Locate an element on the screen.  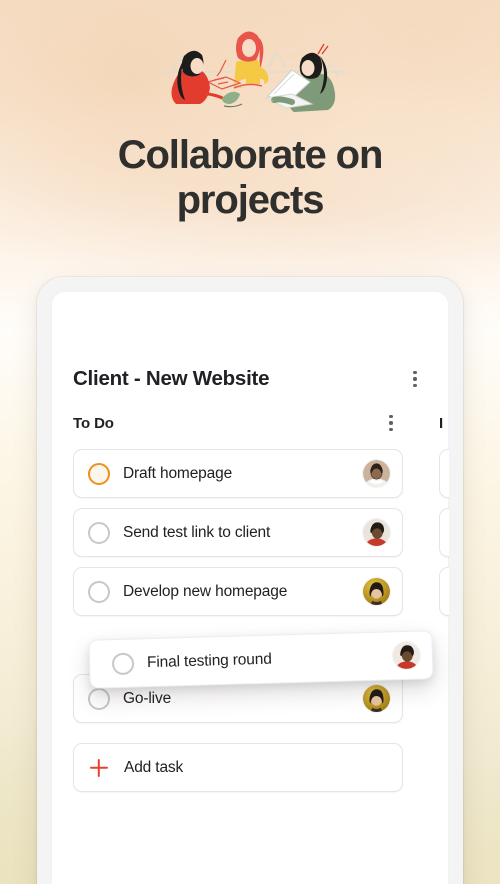
board-column-next-peek: I is located at coordinates (444, 601).